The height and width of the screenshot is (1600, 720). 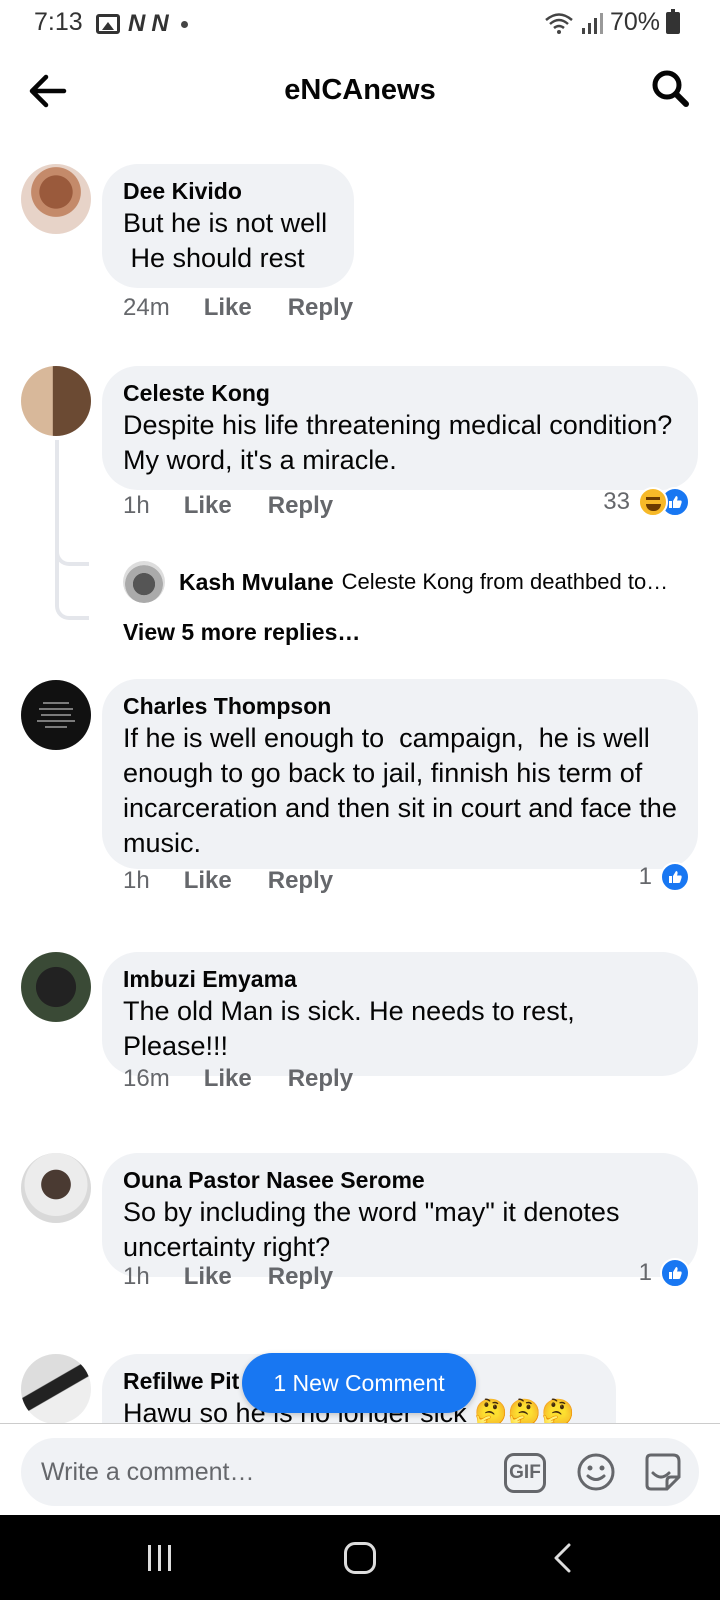 What do you see at coordinates (144, 582) in the screenshot?
I see `reply-avatar` at bounding box center [144, 582].